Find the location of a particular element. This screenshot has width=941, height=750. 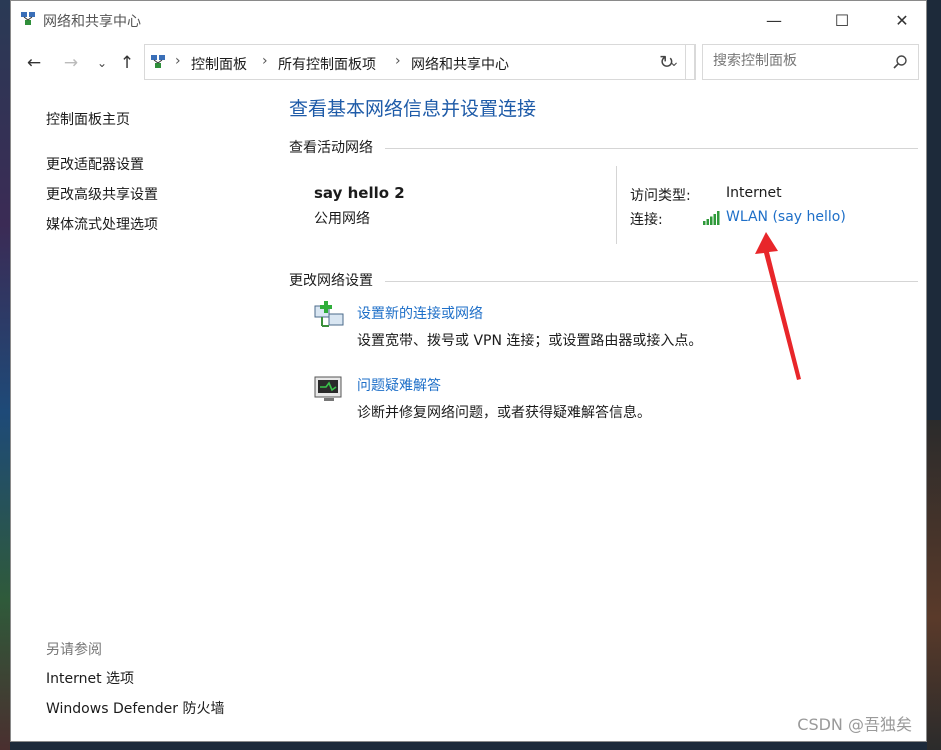

breadcrumb-all-items: 所有控制面板项 is located at coordinates (327, 64).